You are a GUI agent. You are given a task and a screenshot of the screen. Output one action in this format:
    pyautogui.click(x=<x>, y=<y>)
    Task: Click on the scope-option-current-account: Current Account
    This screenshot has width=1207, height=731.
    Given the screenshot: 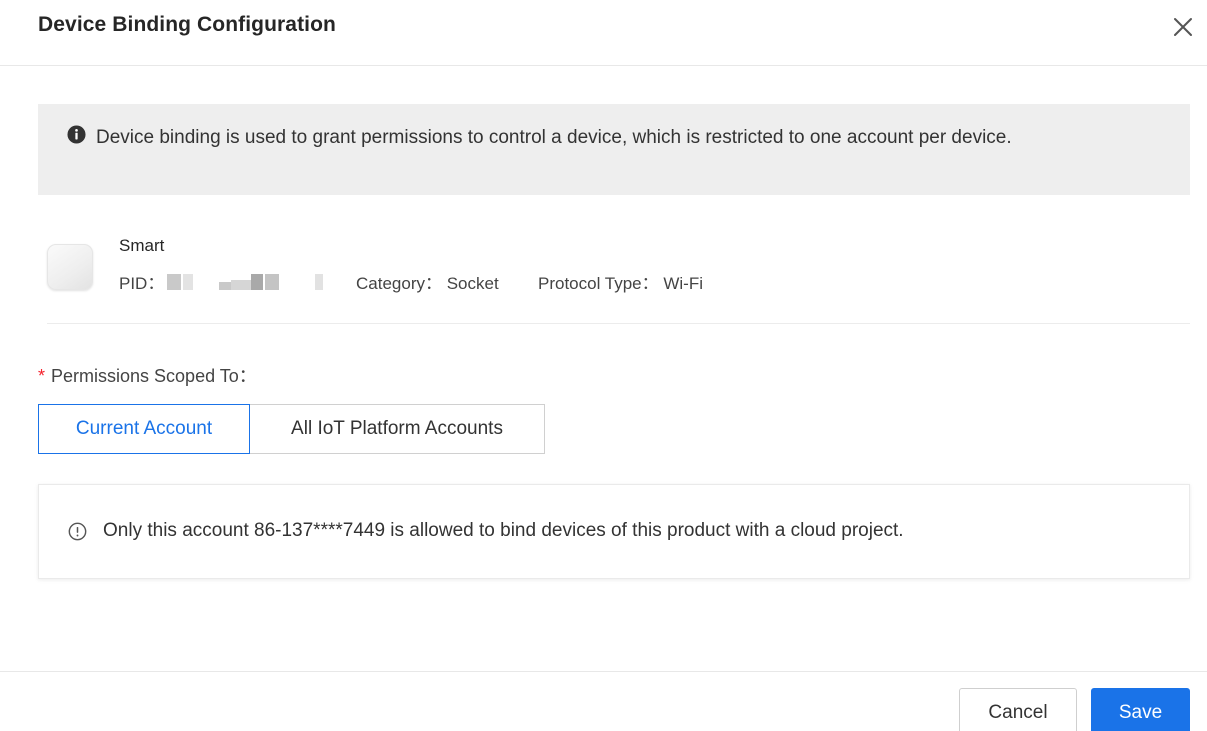 What is the action you would take?
    pyautogui.click(x=144, y=429)
    